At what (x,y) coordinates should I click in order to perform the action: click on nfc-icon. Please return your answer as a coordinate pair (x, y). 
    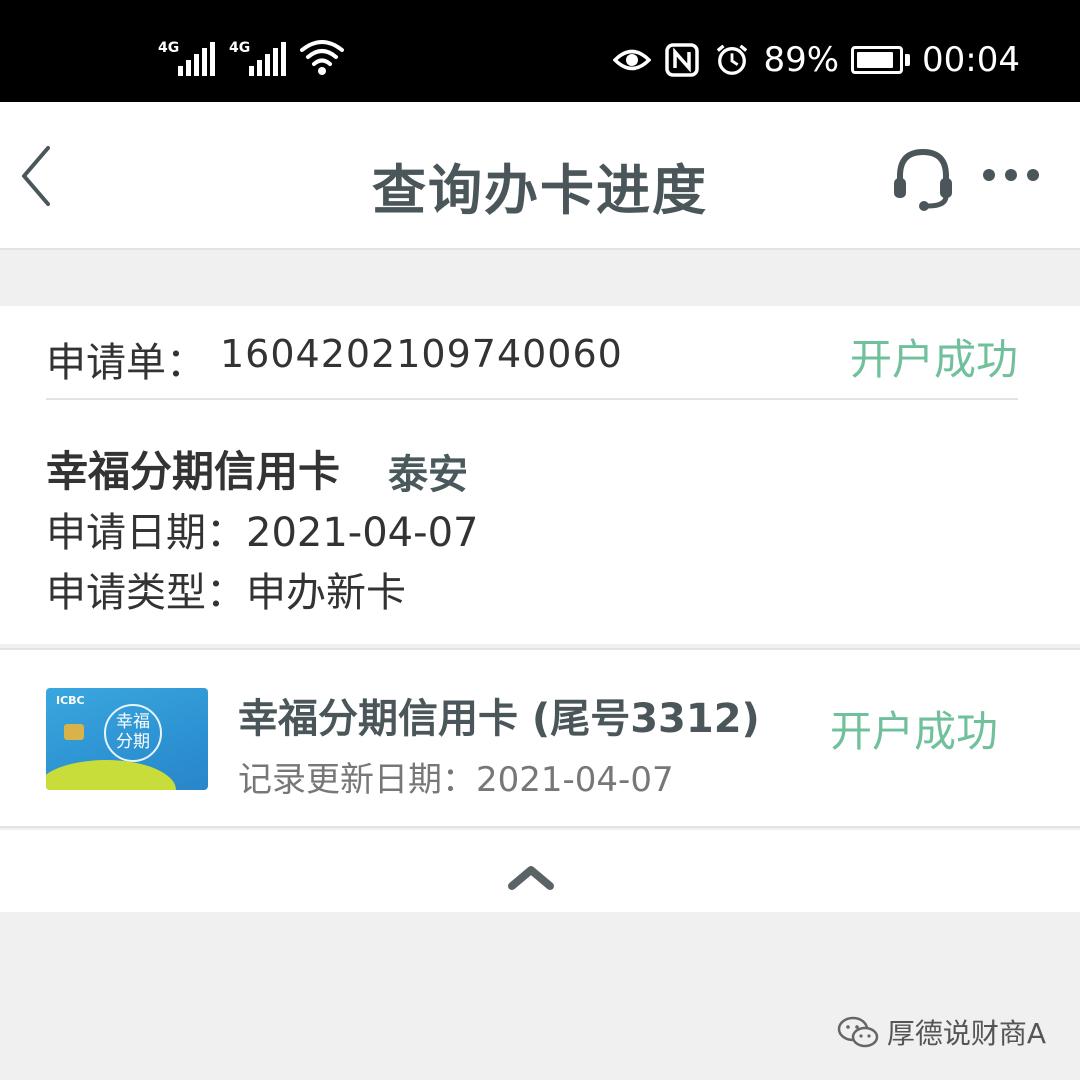
    Looking at the image, I should click on (682, 60).